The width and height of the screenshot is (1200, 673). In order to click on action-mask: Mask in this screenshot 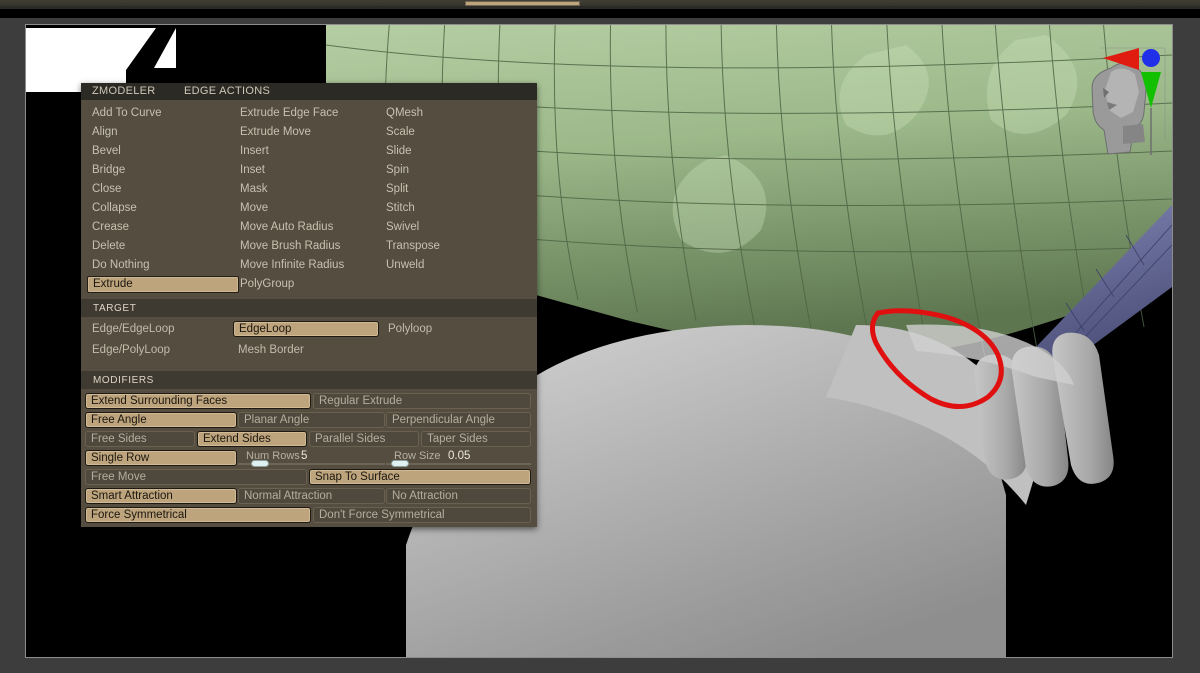, I will do `click(251, 189)`.